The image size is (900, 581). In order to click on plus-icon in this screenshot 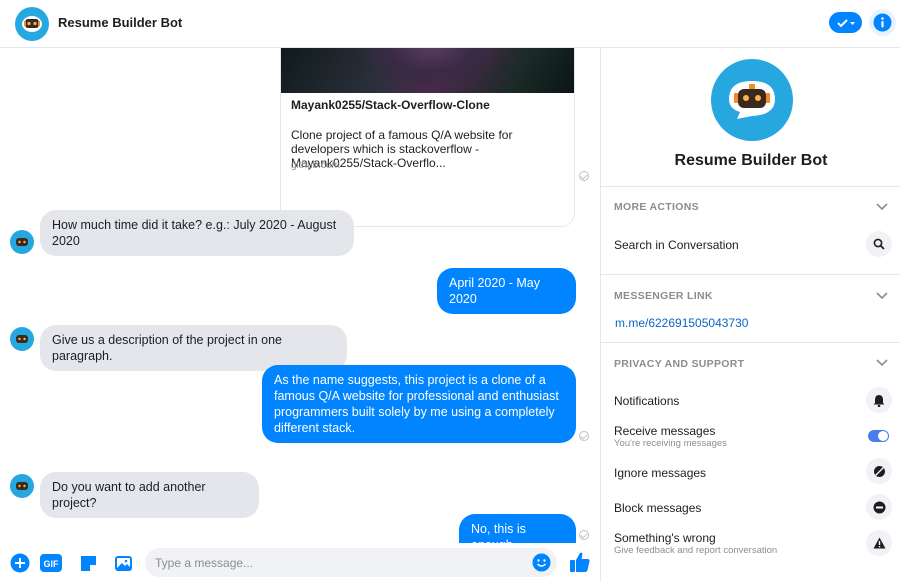, I will do `click(20, 563)`.